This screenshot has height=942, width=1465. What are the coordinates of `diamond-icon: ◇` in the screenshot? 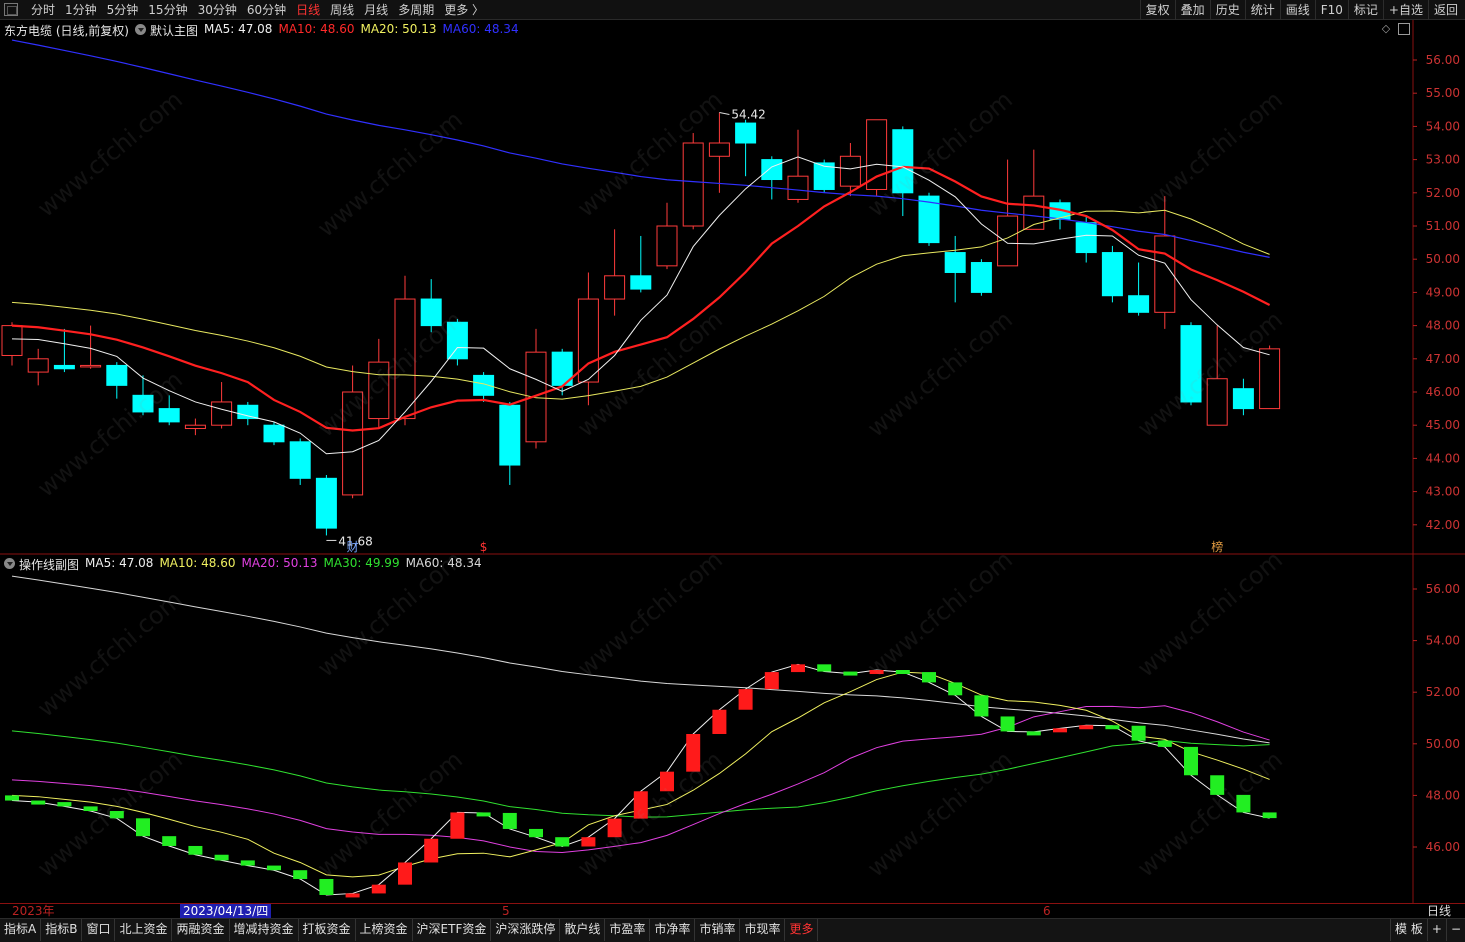 It's located at (1386, 29).